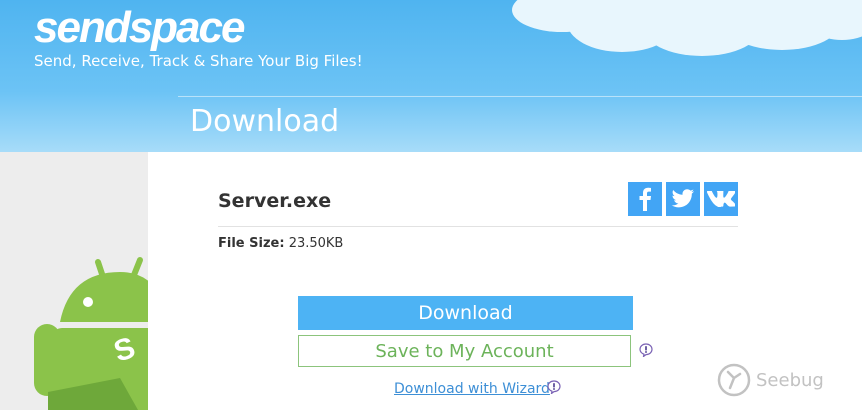  Describe the element at coordinates (187, 27) in the screenshot. I see `logo-text-space: space` at that location.